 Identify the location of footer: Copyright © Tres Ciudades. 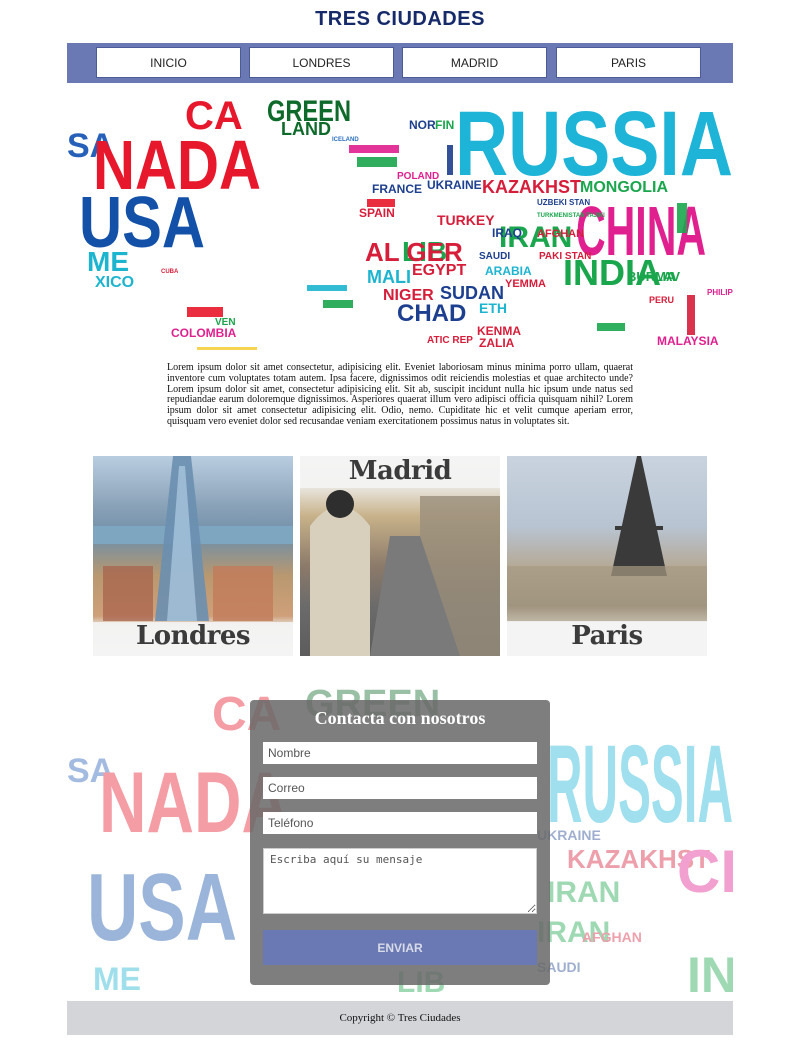
(400, 1018).